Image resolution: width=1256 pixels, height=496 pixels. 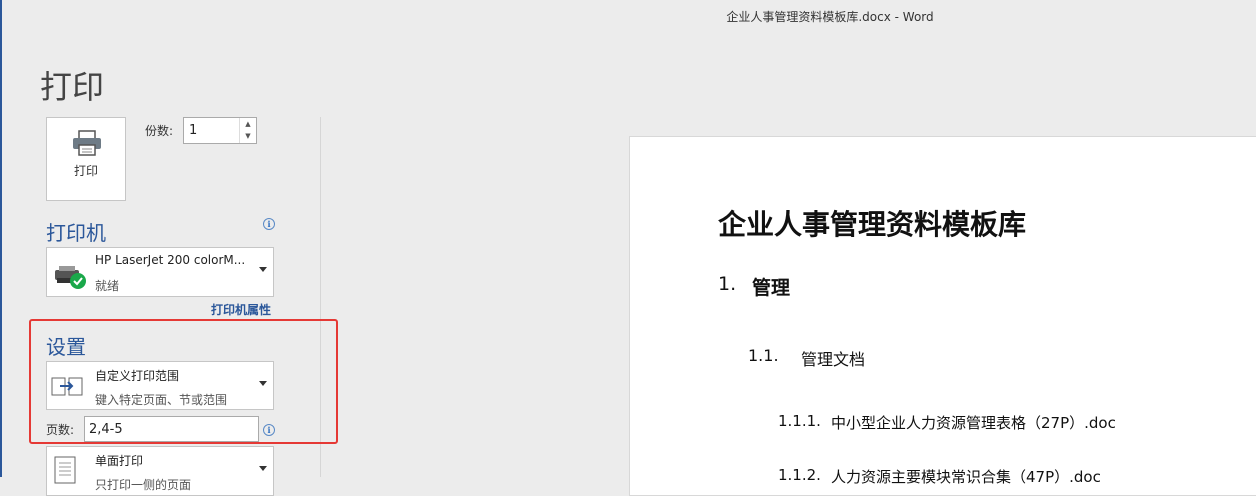 I want to click on pages-info-icon: i, so click(x=269, y=430).